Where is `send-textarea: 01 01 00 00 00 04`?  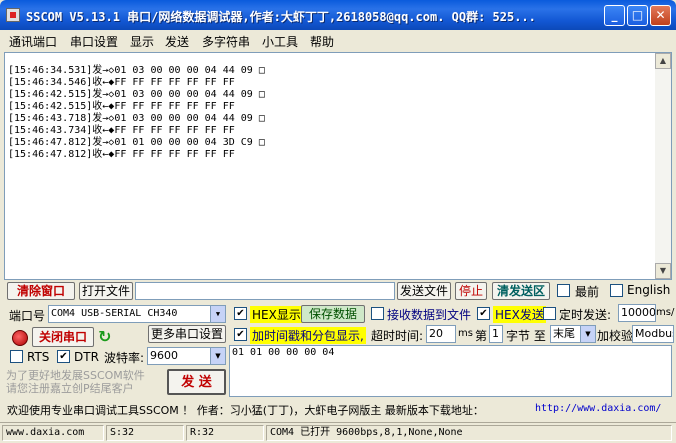 send-textarea: 01 01 00 00 00 04 is located at coordinates (450, 371).